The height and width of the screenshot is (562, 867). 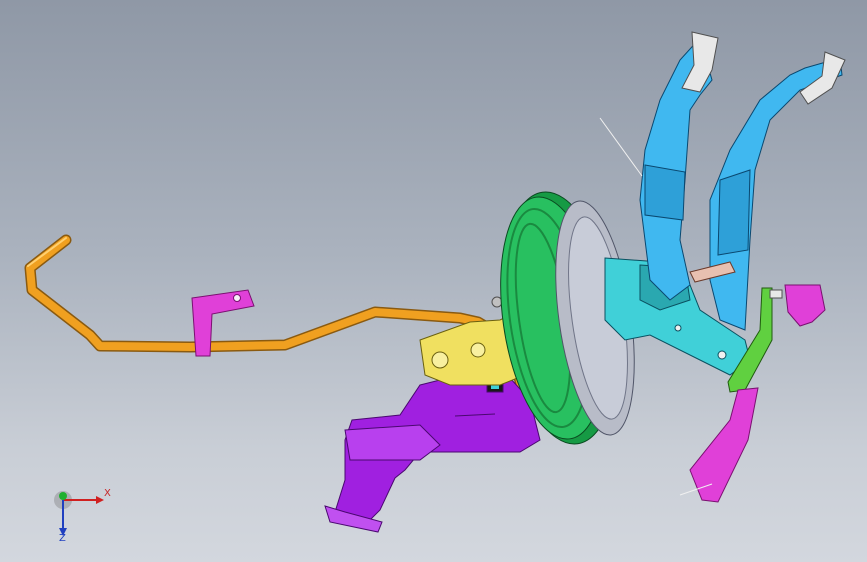 What do you see at coordinates (621, 147) in the screenshot?
I see `leader-line` at bounding box center [621, 147].